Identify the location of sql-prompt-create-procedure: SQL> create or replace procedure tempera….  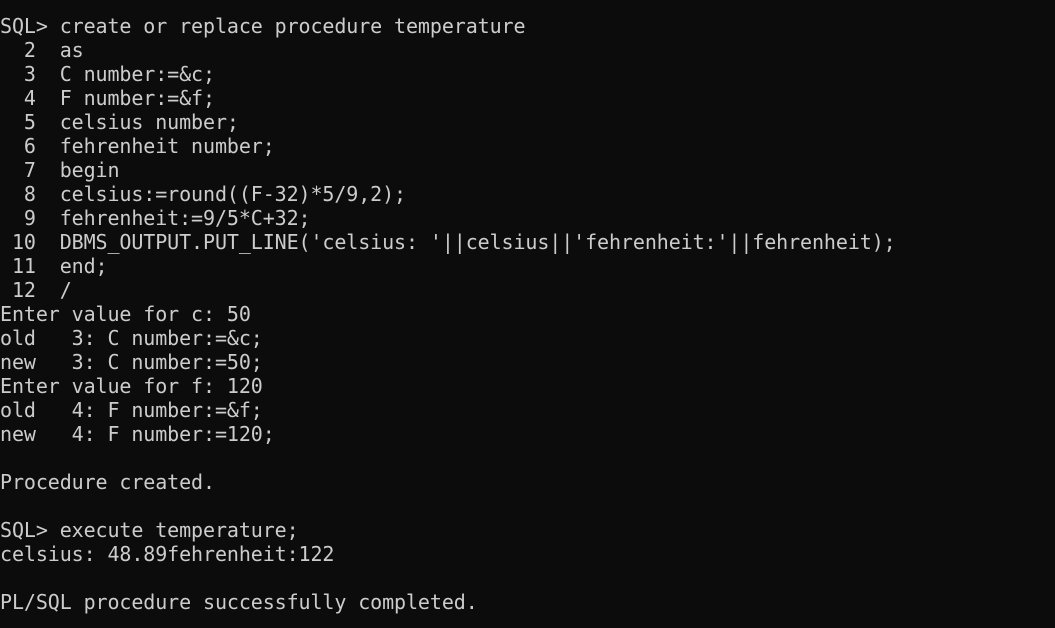
(263, 26).